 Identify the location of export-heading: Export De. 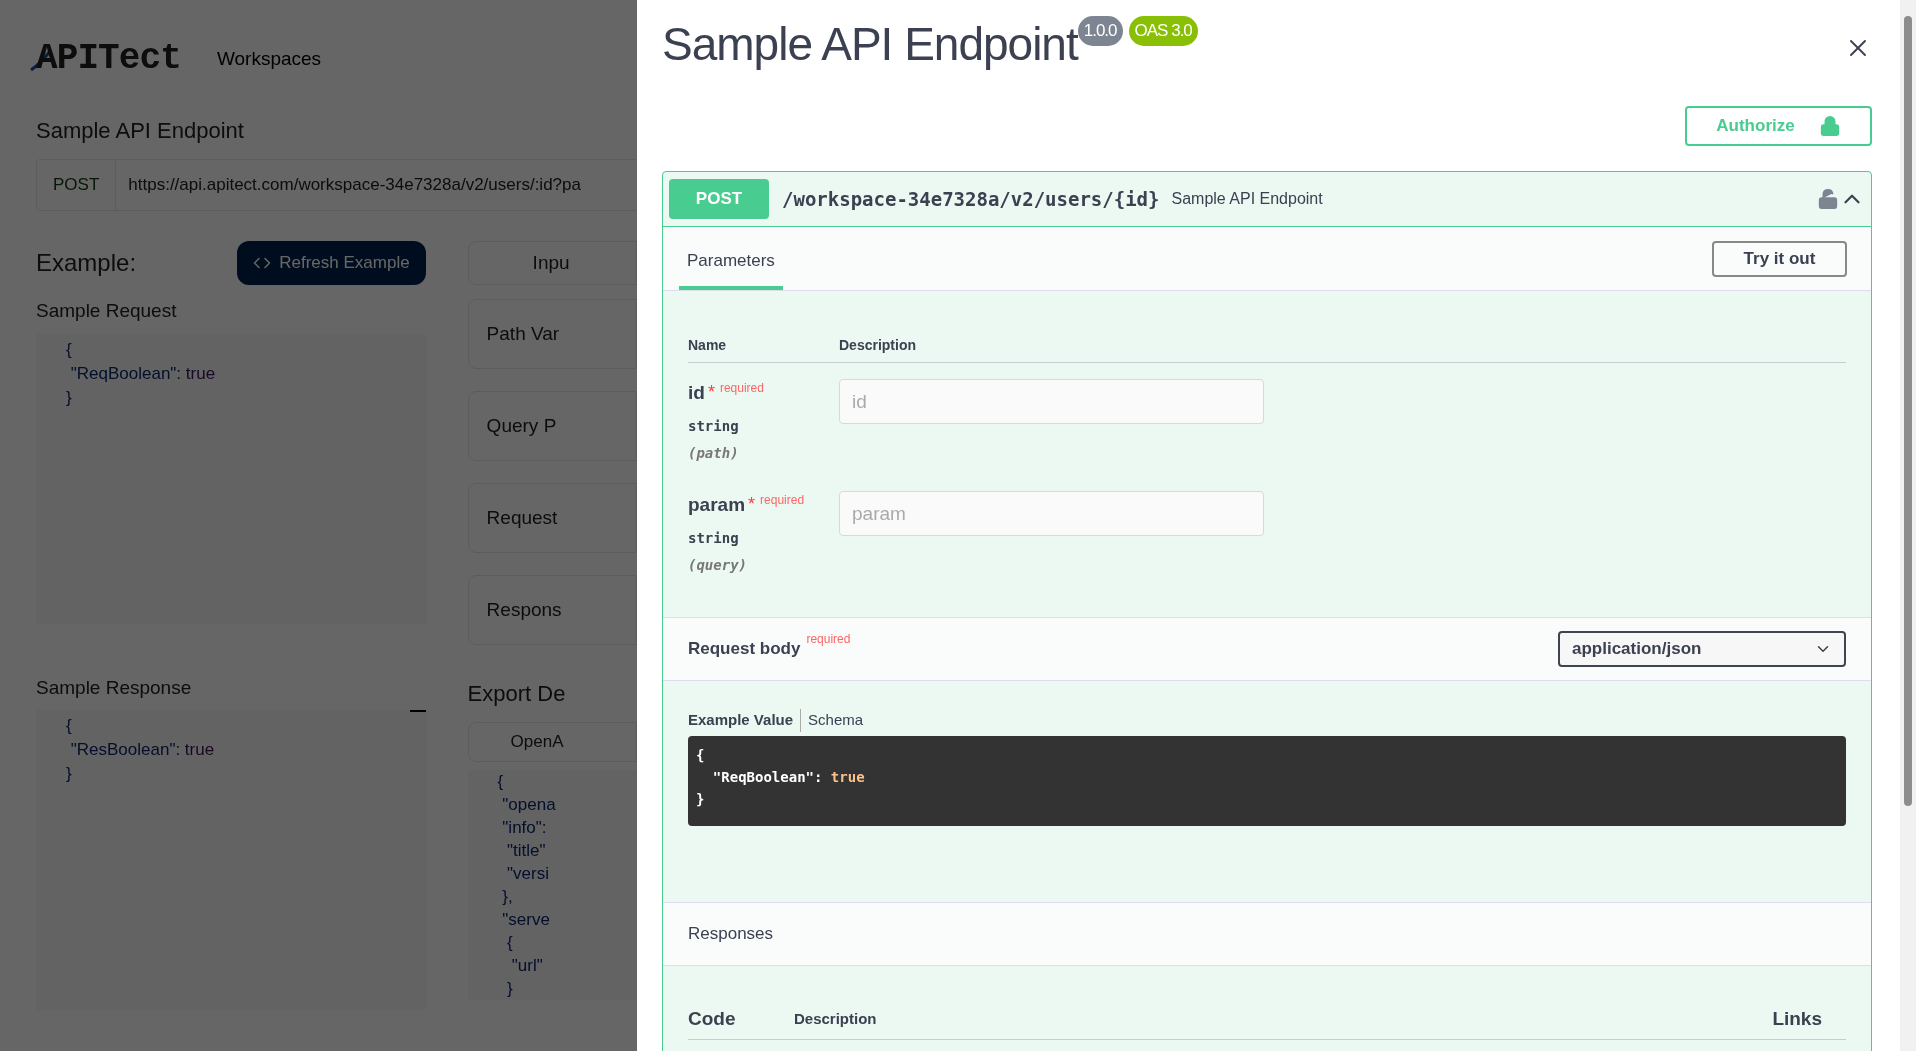
(517, 694).